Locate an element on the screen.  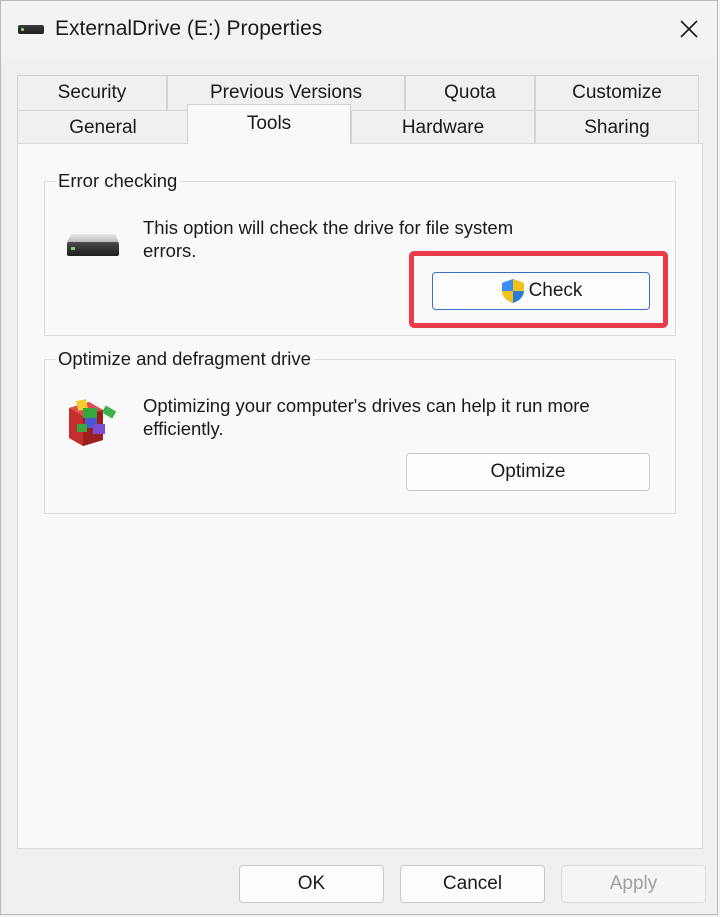
cancel-button: Cancel is located at coordinates (472, 884).